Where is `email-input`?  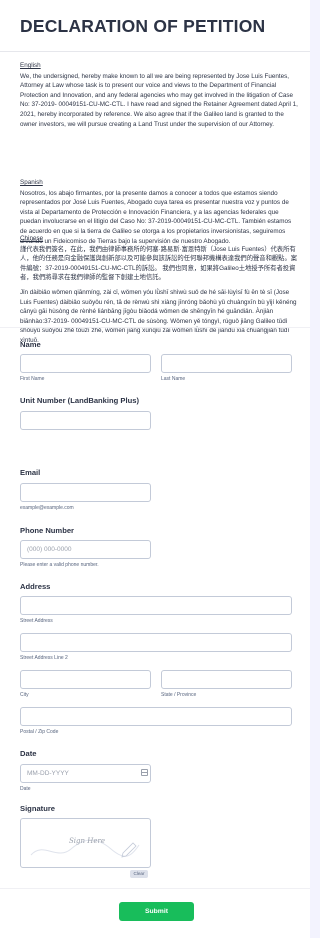
email-input is located at coordinates (85, 492).